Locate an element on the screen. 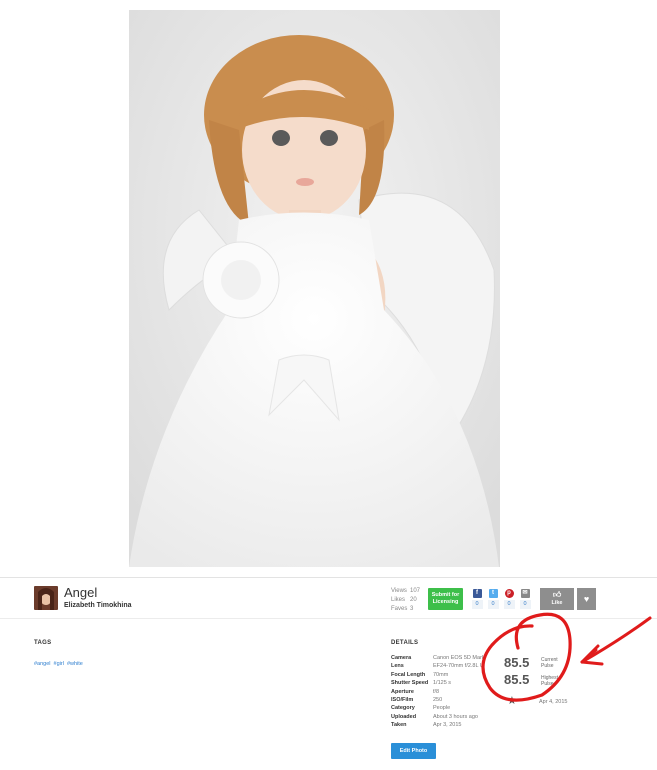 This screenshot has height=770, width=657. detail-key: Shutter Speed is located at coordinates (410, 683).